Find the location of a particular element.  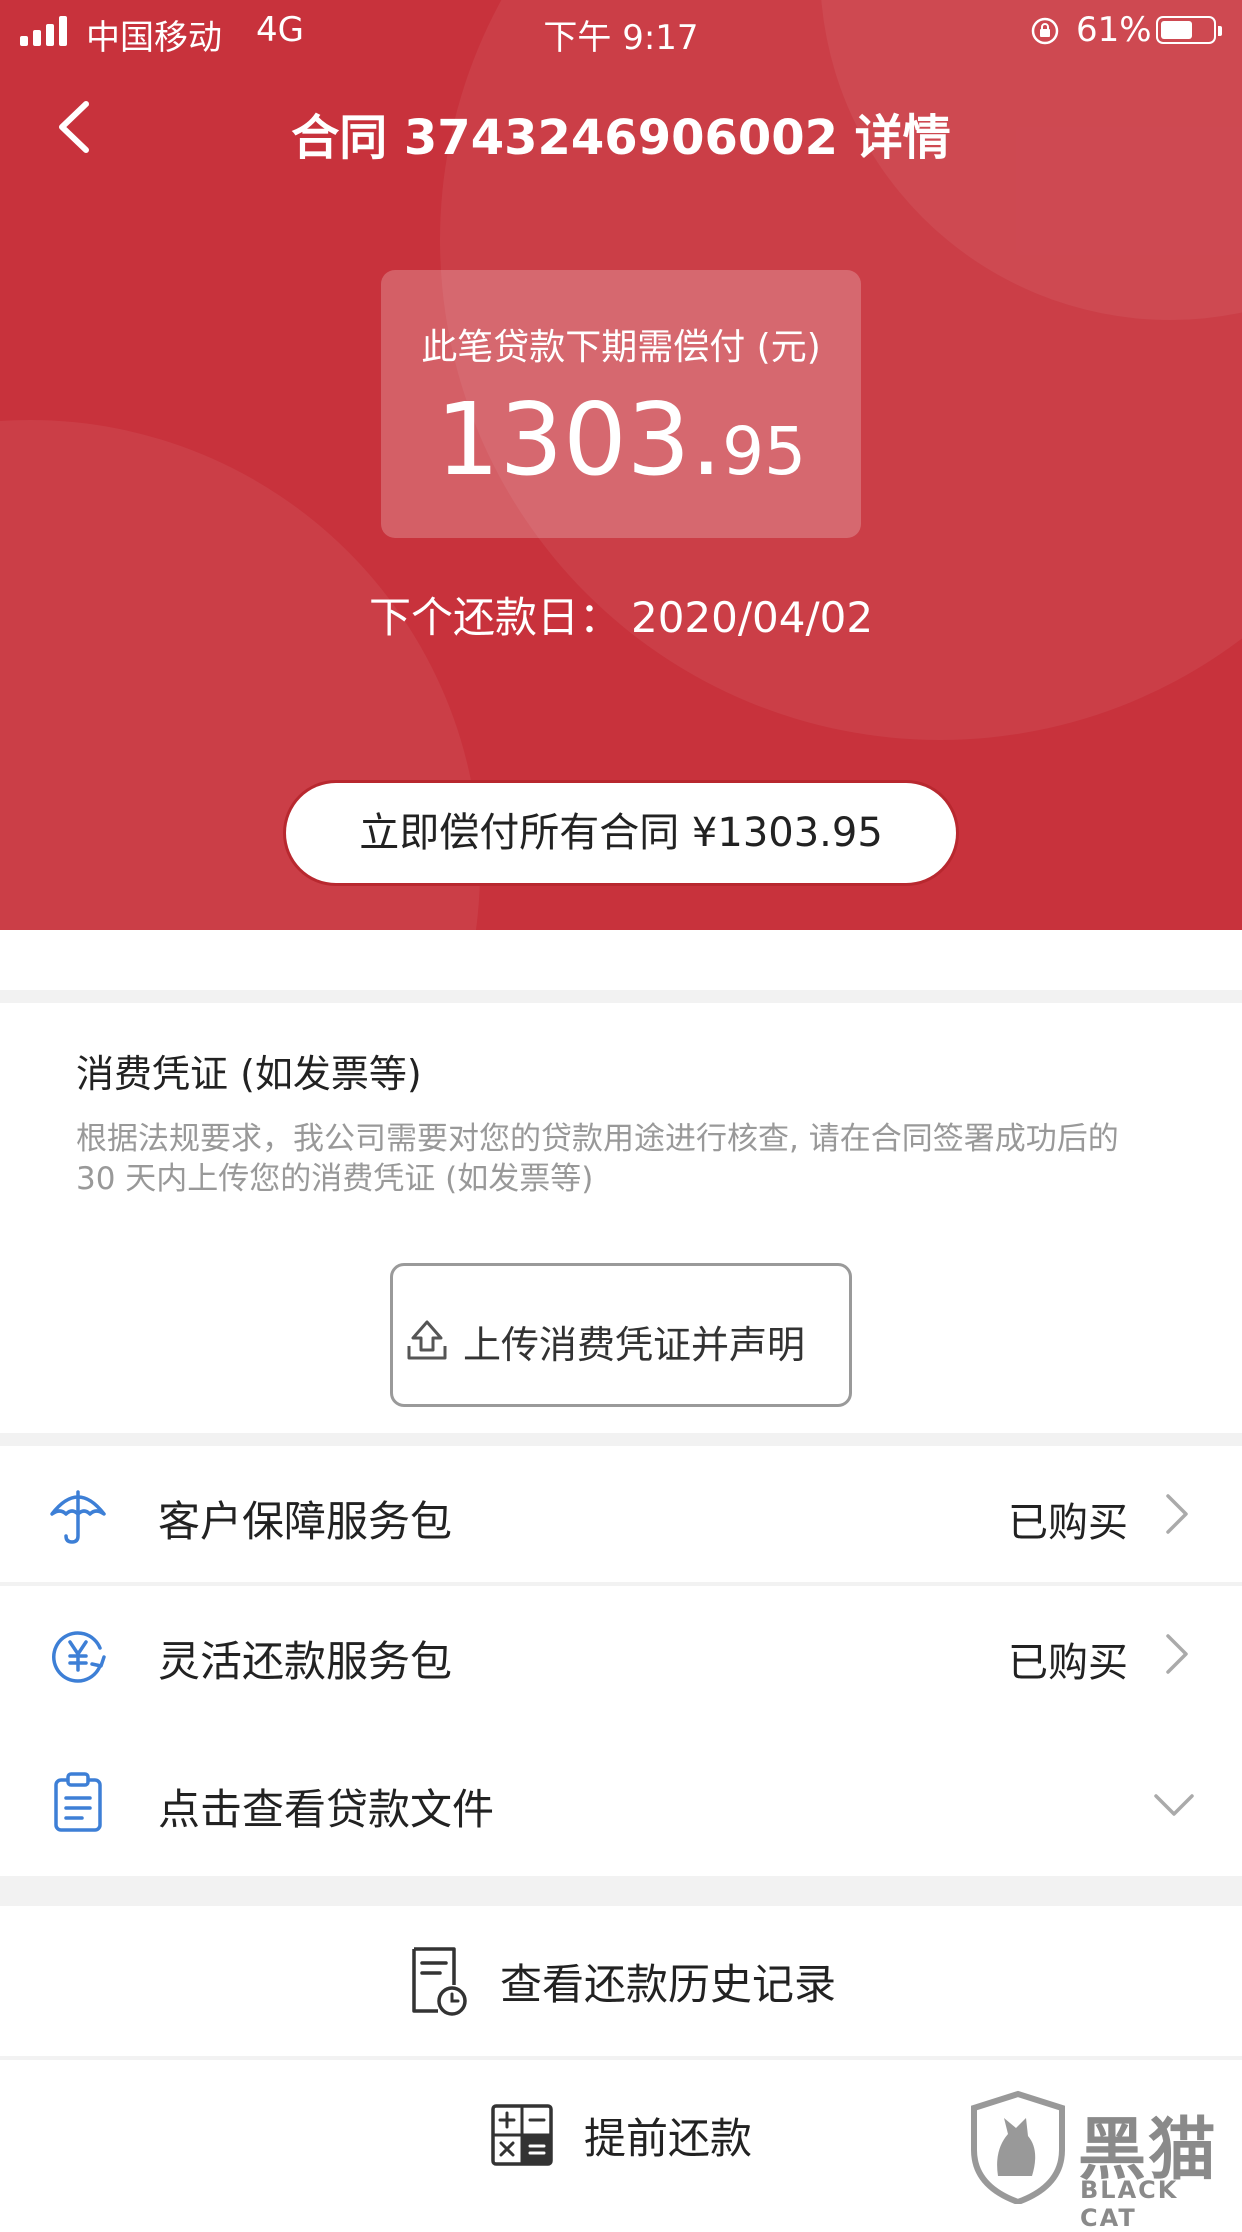

cat-logo-icon is located at coordinates (1018, 2147).